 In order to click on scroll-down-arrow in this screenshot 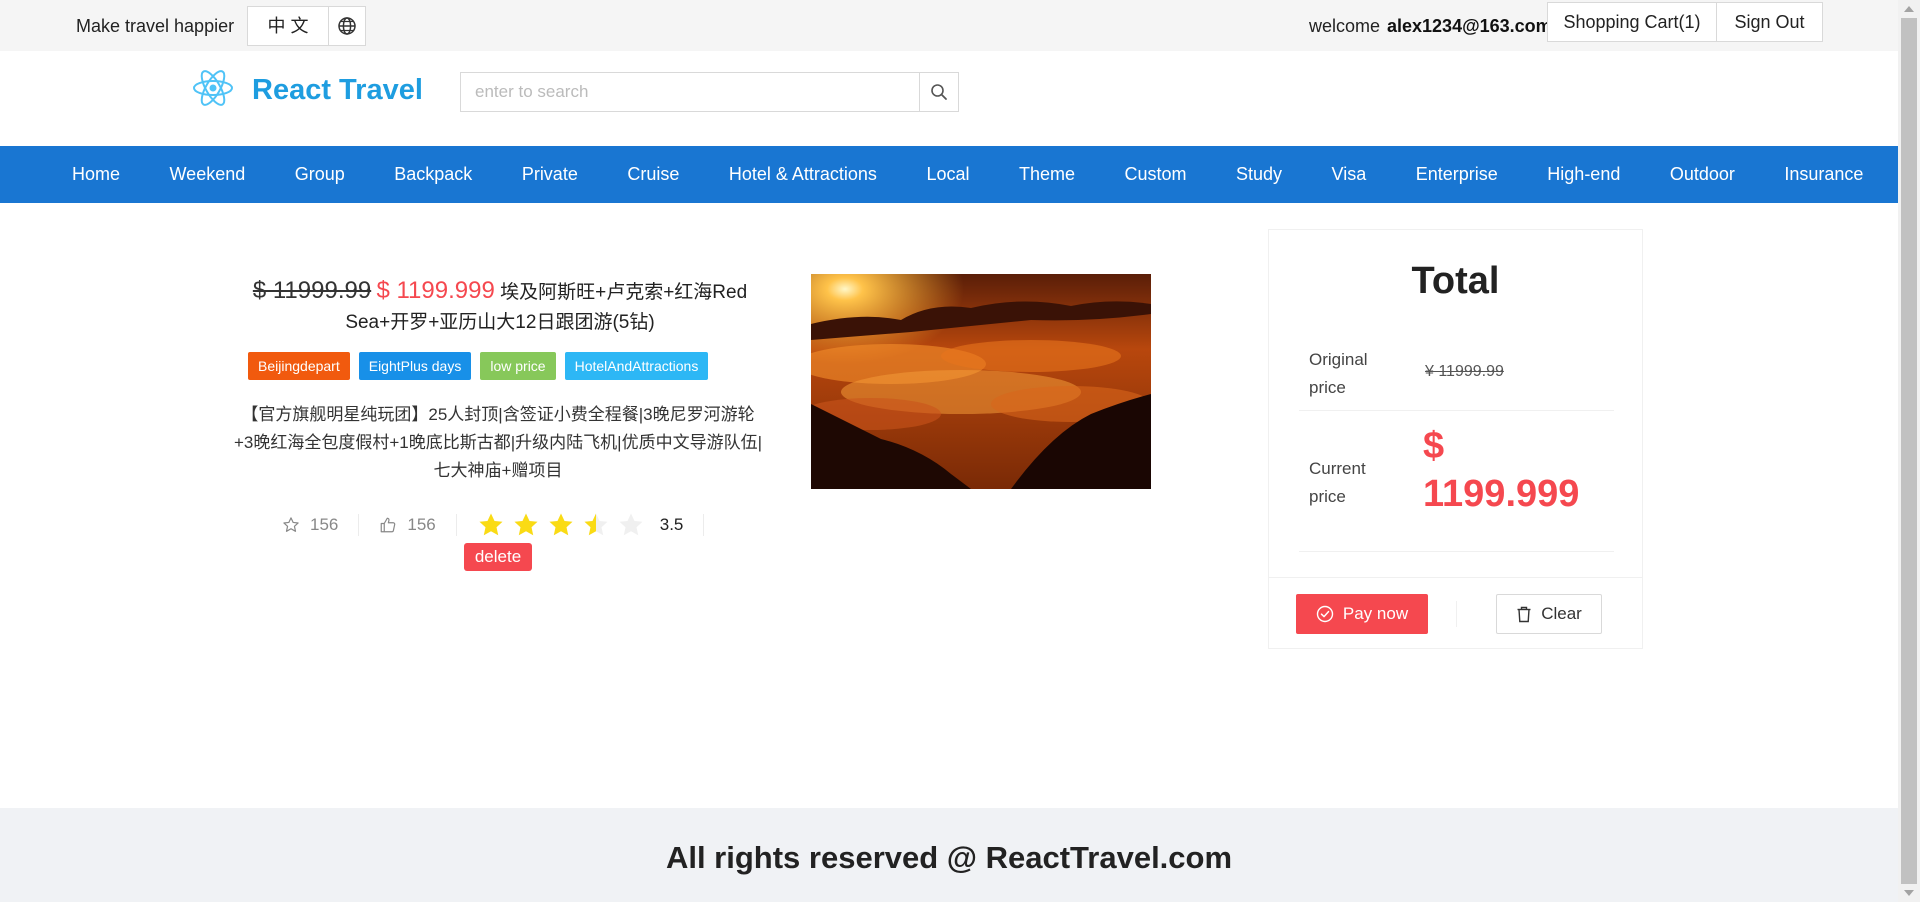, I will do `click(1909, 893)`.